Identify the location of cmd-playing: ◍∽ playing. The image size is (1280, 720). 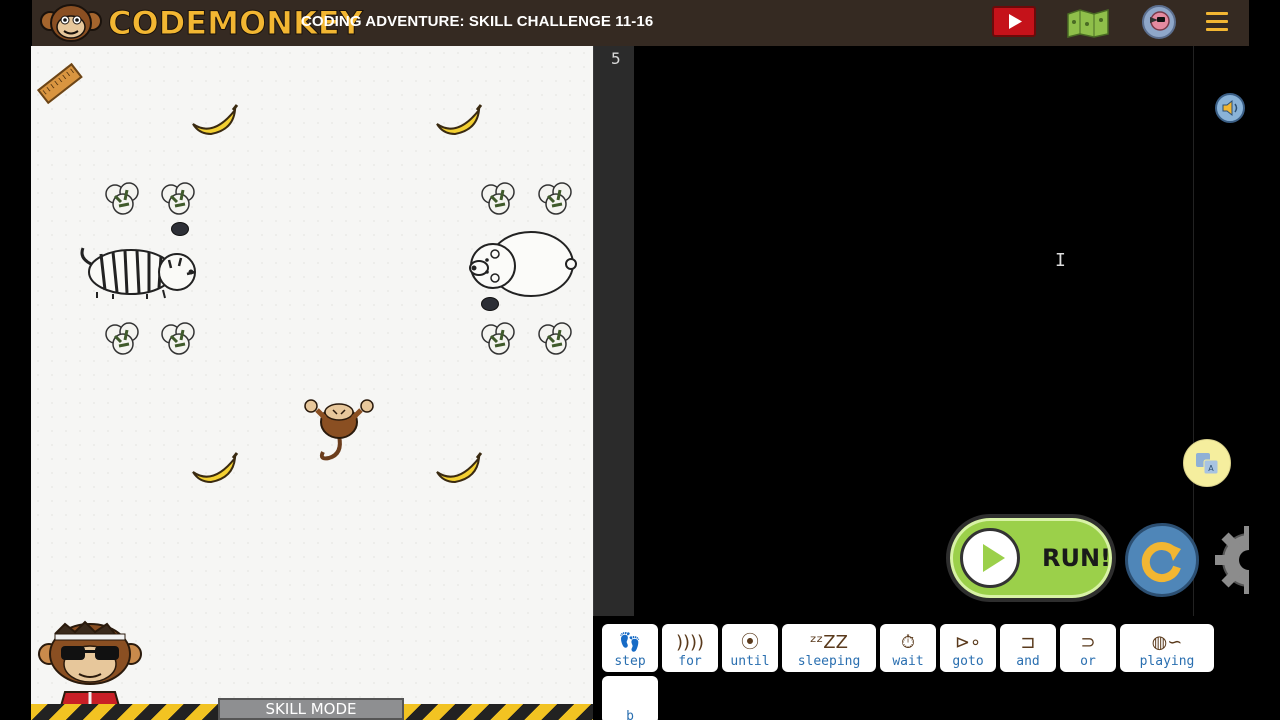
(1167, 648).